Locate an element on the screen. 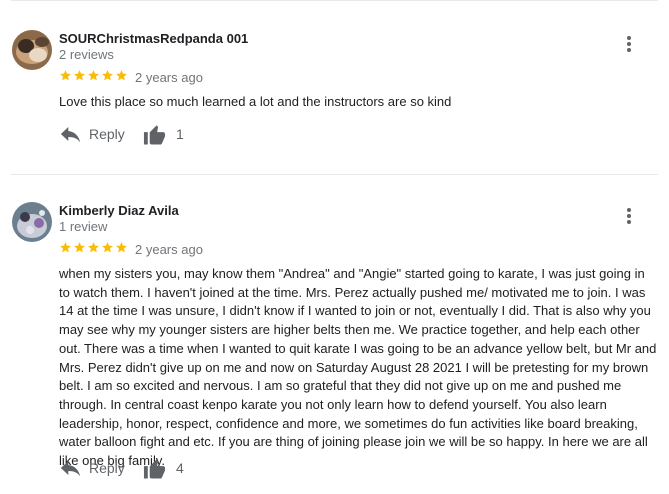 The height and width of the screenshot is (494, 669). like-button: 1 is located at coordinates (163, 134).